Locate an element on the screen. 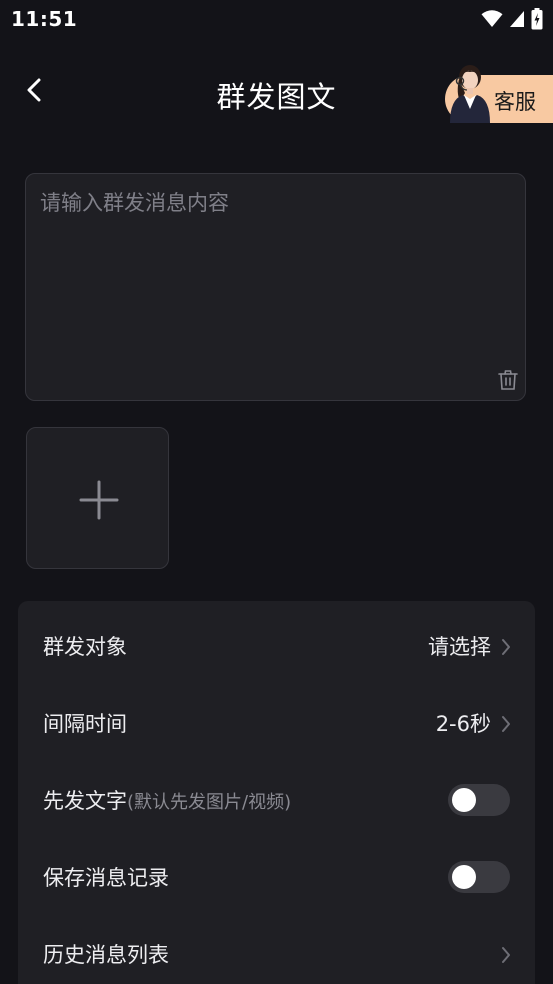  history-row: 历史消息列表 is located at coordinates (276, 947).